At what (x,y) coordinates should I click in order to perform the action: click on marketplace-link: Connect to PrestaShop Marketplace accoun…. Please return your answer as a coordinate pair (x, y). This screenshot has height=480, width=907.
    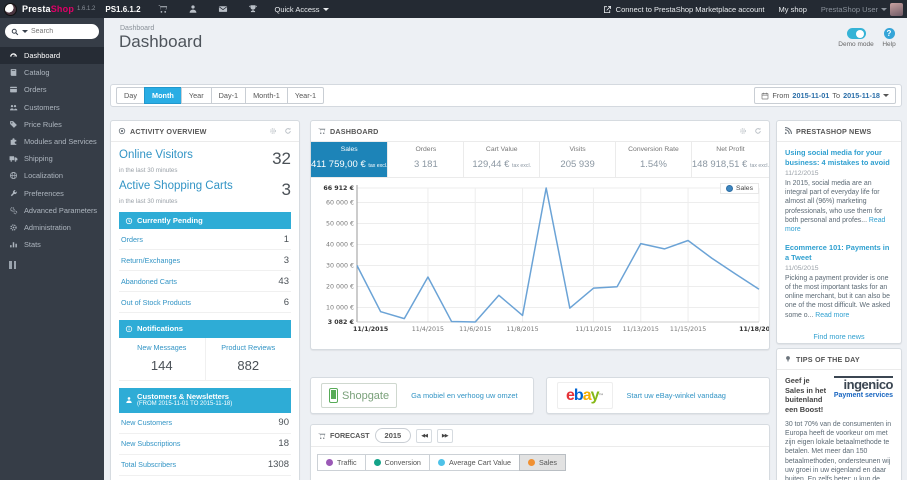
    Looking at the image, I should click on (684, 9).